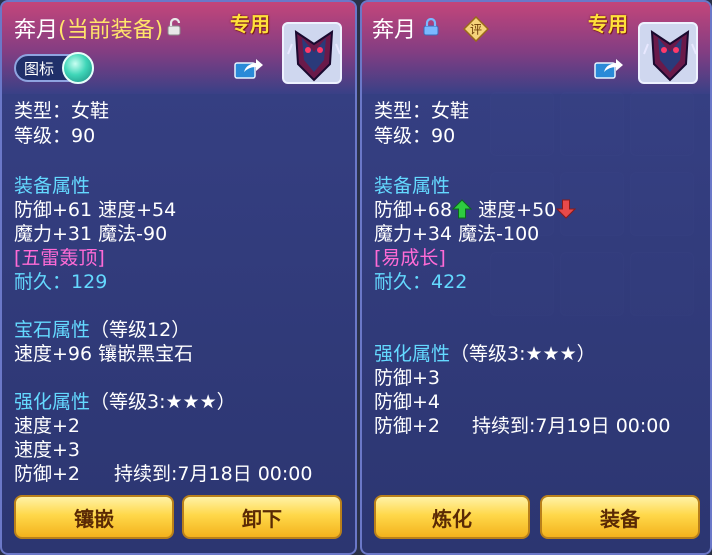 This screenshot has width=712, height=555. What do you see at coordinates (407, 402) in the screenshot?
I see `enhance-line: 防御+4` at bounding box center [407, 402].